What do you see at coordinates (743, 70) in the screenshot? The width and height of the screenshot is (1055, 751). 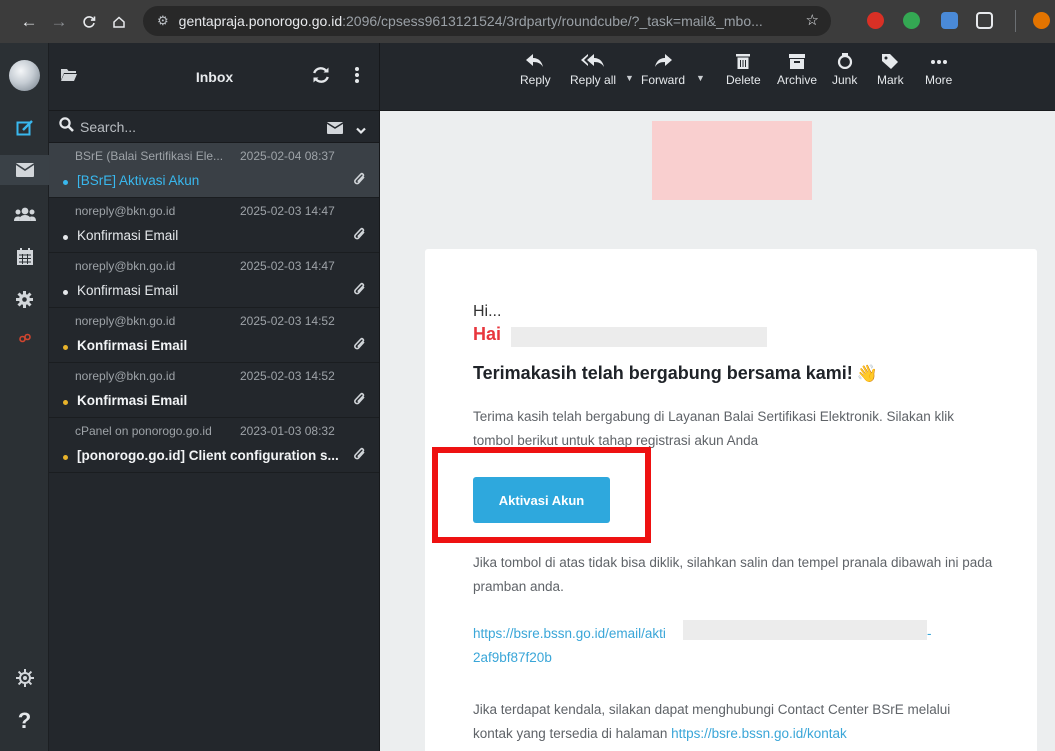 I see `delete-button: Delete` at bounding box center [743, 70].